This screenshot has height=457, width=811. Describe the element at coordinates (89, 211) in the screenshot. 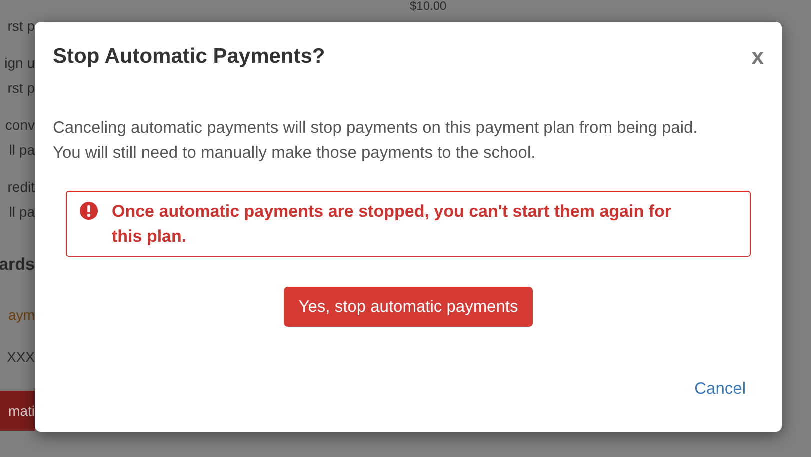

I see `exclamation-icon` at that location.